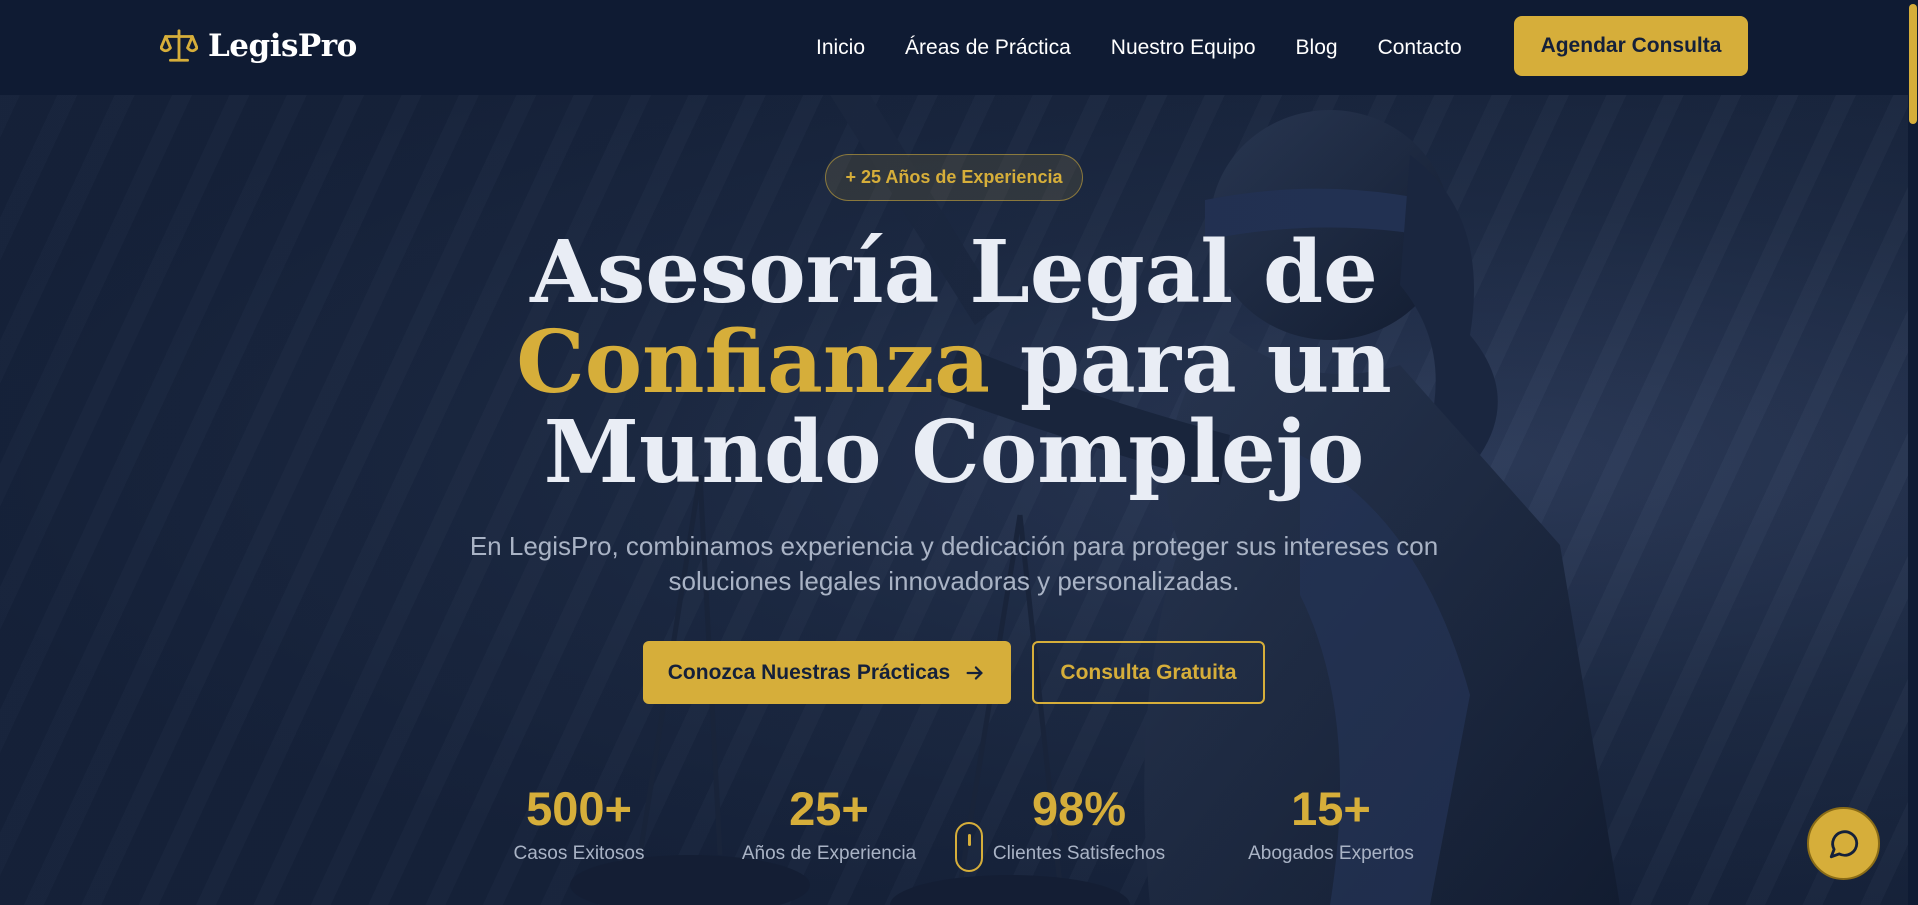 The width and height of the screenshot is (1918, 905). What do you see at coordinates (579, 808) in the screenshot?
I see `stat-value: 500+` at bounding box center [579, 808].